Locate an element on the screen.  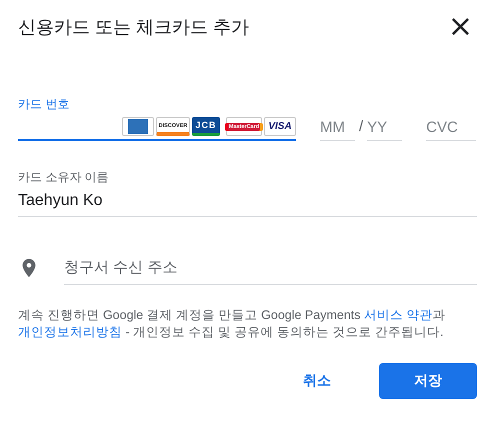
card-logo: JCB is located at coordinates (206, 126).